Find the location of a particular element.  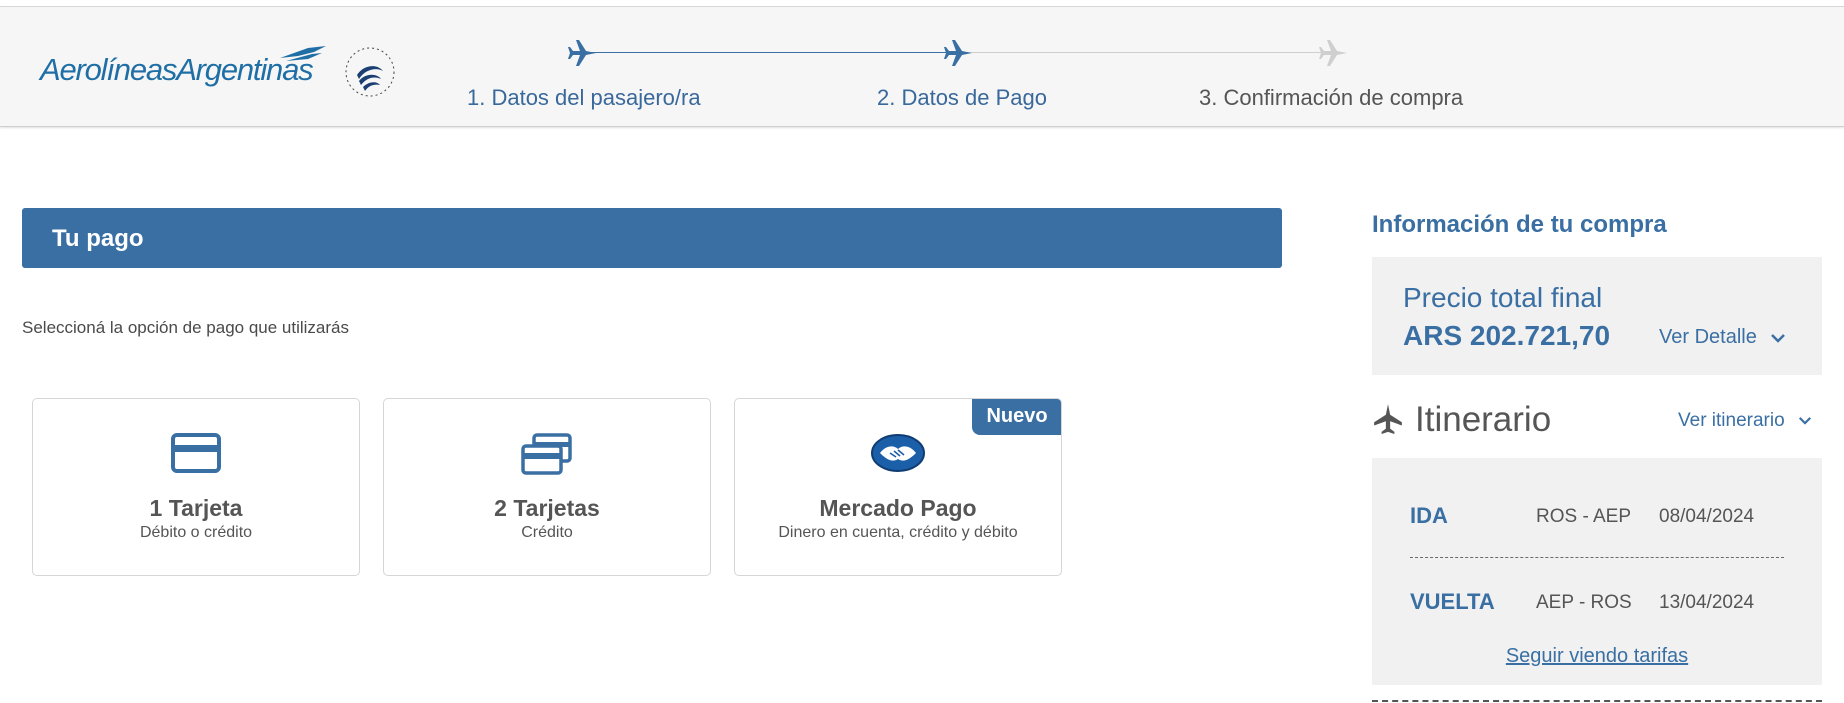

section-divider is located at coordinates (1597, 701).